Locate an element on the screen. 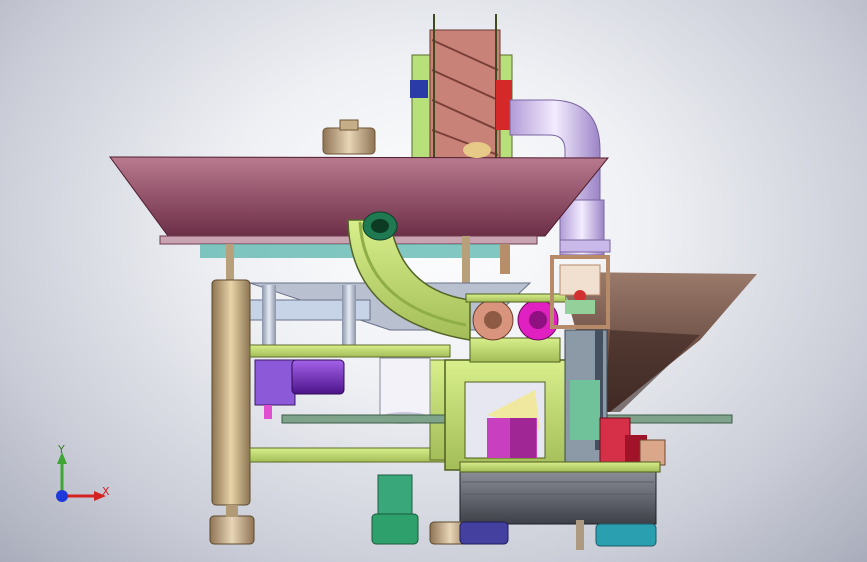 This screenshot has height=562, width=867. hopper-cap is located at coordinates (349, 141).